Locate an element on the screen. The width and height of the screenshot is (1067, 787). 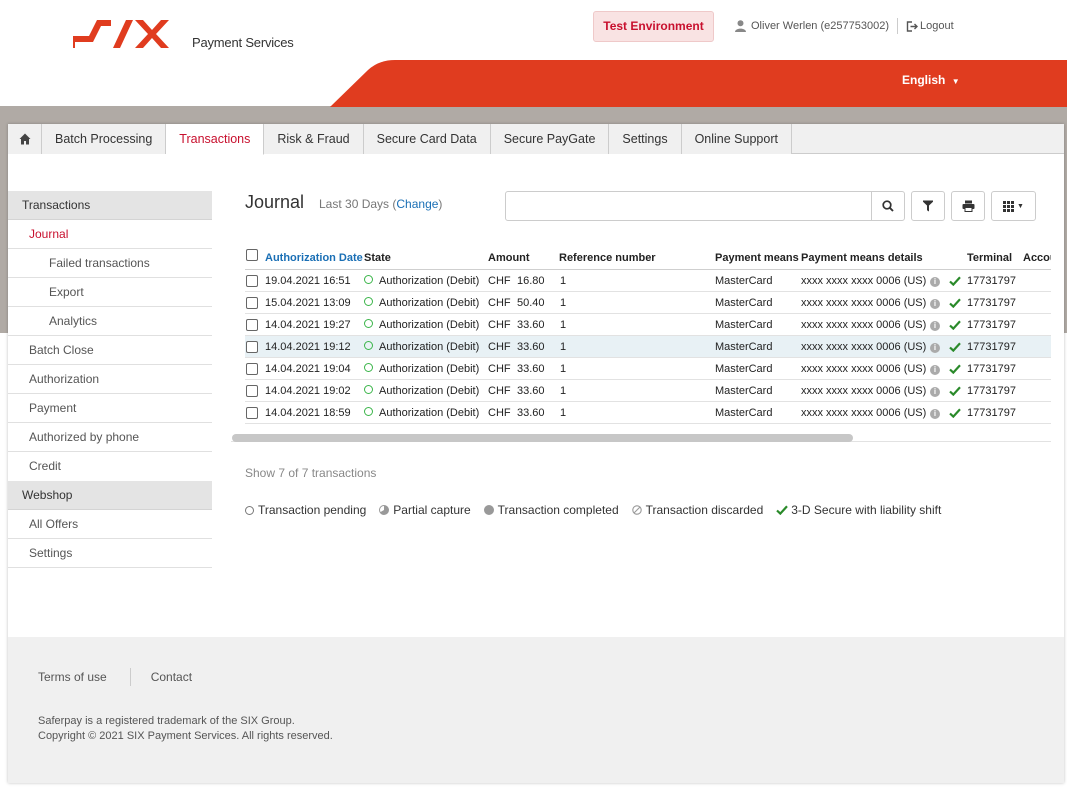
tab-secure-card-data: Secure Card Data is located at coordinates (427, 139).